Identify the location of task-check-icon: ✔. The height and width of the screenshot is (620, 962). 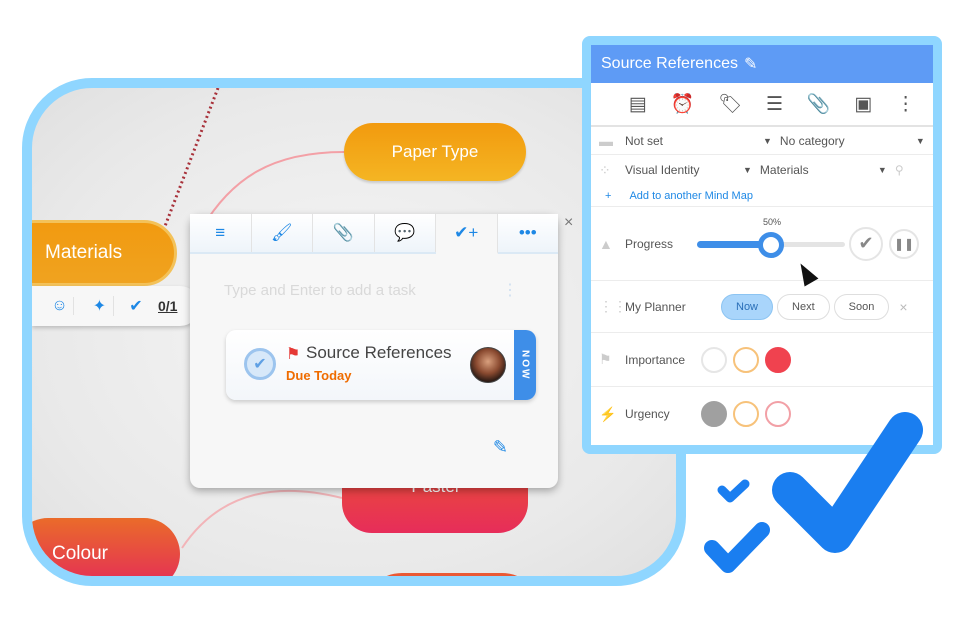
(136, 306).